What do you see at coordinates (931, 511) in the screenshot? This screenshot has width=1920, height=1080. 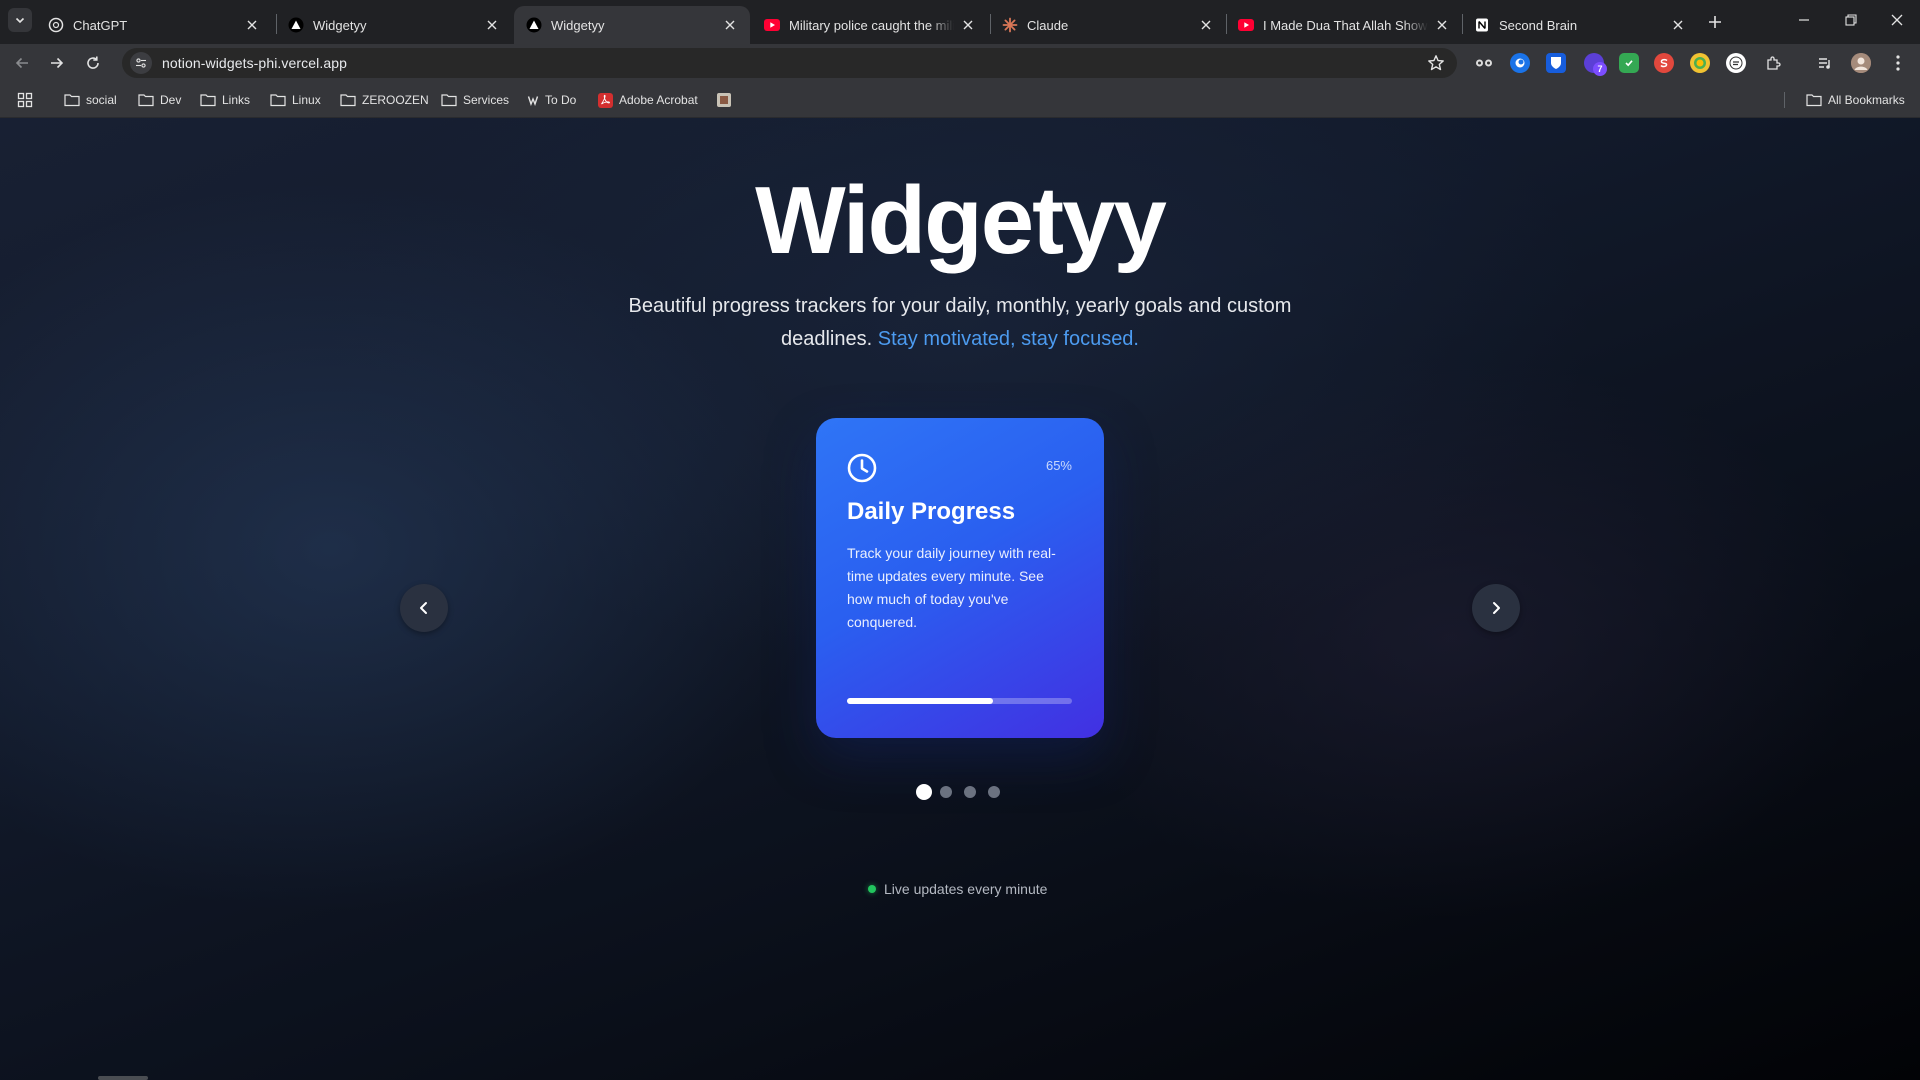 I see `card-title: Daily Progress` at bounding box center [931, 511].